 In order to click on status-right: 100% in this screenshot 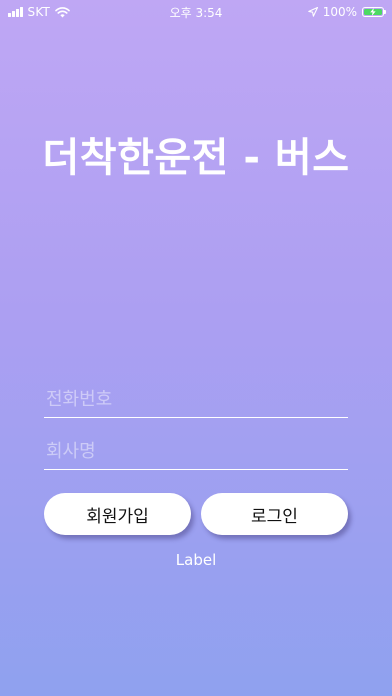, I will do `click(346, 11)`.